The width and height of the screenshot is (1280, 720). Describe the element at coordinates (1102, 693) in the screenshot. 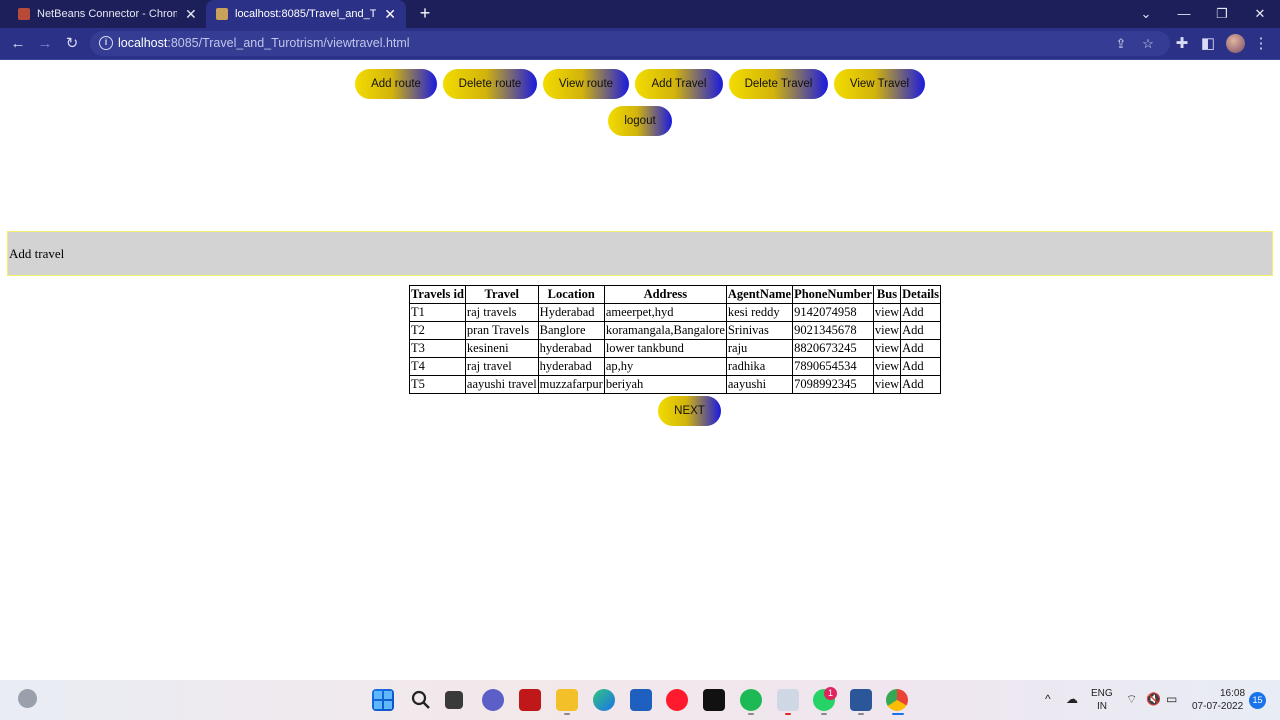

I see `language-indicator: ENG` at that location.